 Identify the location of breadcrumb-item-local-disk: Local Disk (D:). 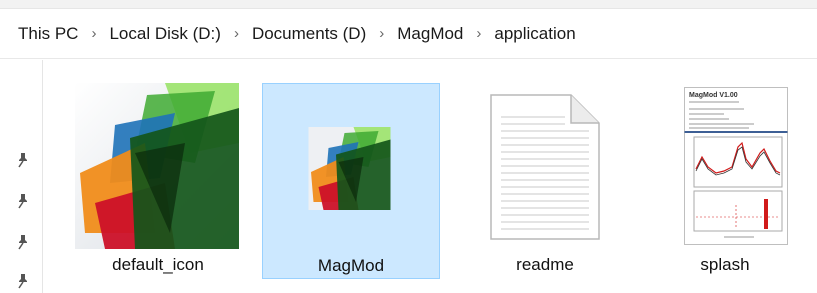
(164, 34).